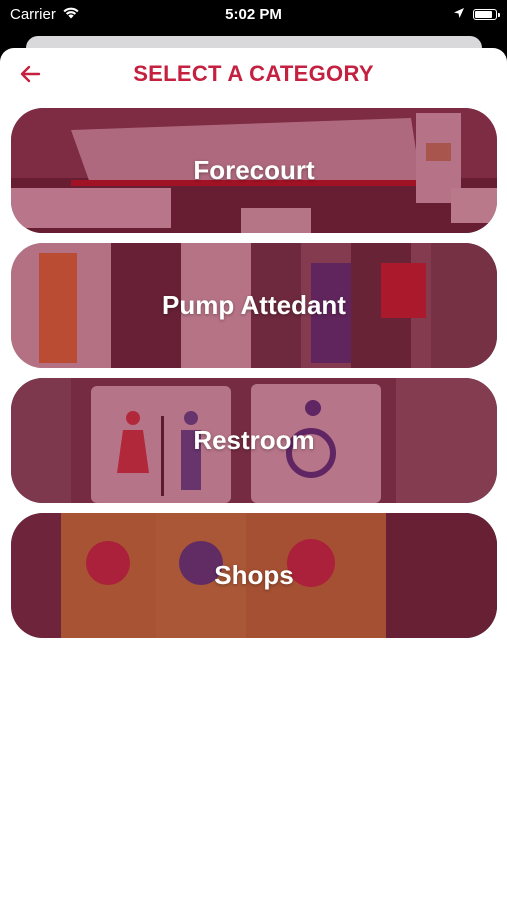  I want to click on status-right, so click(476, 14).